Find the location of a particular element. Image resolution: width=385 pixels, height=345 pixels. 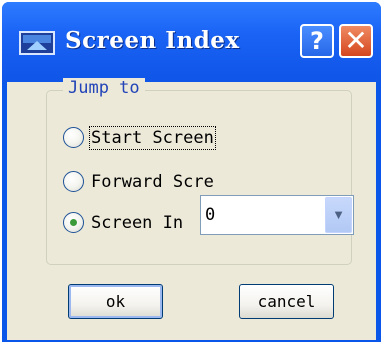

radio-screen-index-circle is located at coordinates (73, 222).